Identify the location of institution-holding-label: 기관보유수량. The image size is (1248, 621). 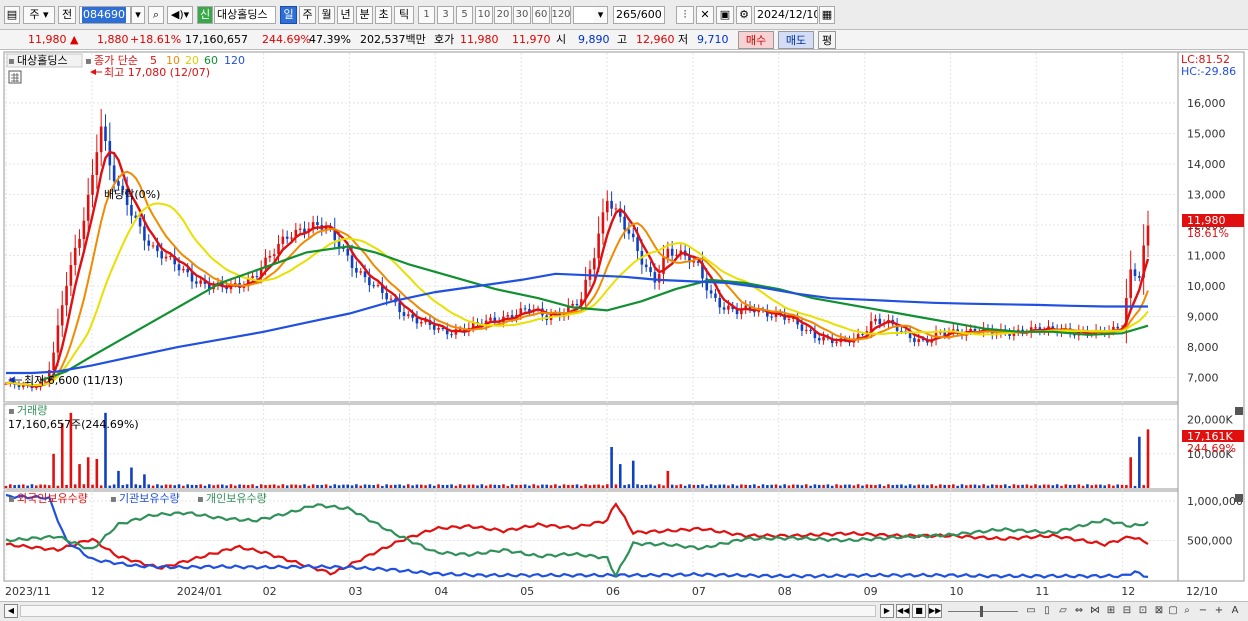
(149, 498).